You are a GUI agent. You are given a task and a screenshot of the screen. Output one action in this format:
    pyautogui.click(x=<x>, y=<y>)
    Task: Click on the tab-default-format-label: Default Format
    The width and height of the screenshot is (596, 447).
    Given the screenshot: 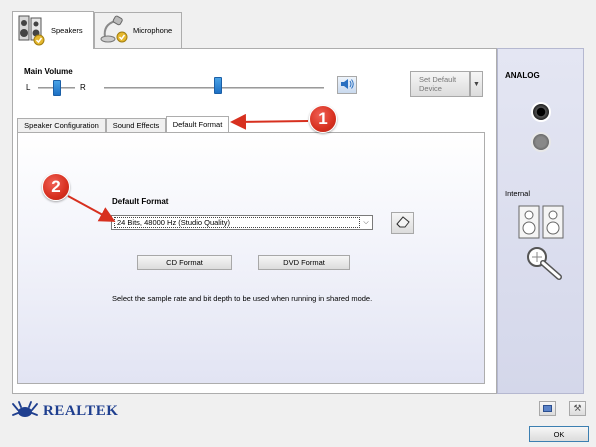 What is the action you would take?
    pyautogui.click(x=197, y=124)
    